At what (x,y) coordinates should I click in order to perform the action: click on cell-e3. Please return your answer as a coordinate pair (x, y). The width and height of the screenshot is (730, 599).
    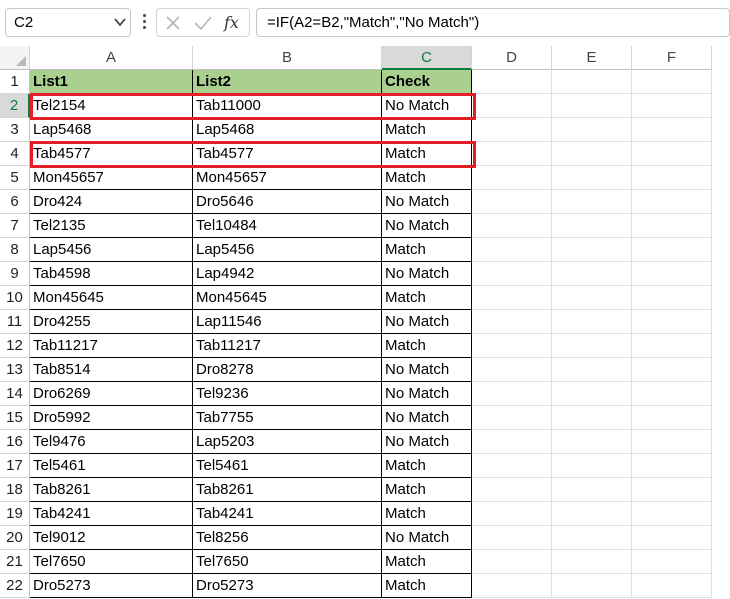
    Looking at the image, I should click on (592, 130).